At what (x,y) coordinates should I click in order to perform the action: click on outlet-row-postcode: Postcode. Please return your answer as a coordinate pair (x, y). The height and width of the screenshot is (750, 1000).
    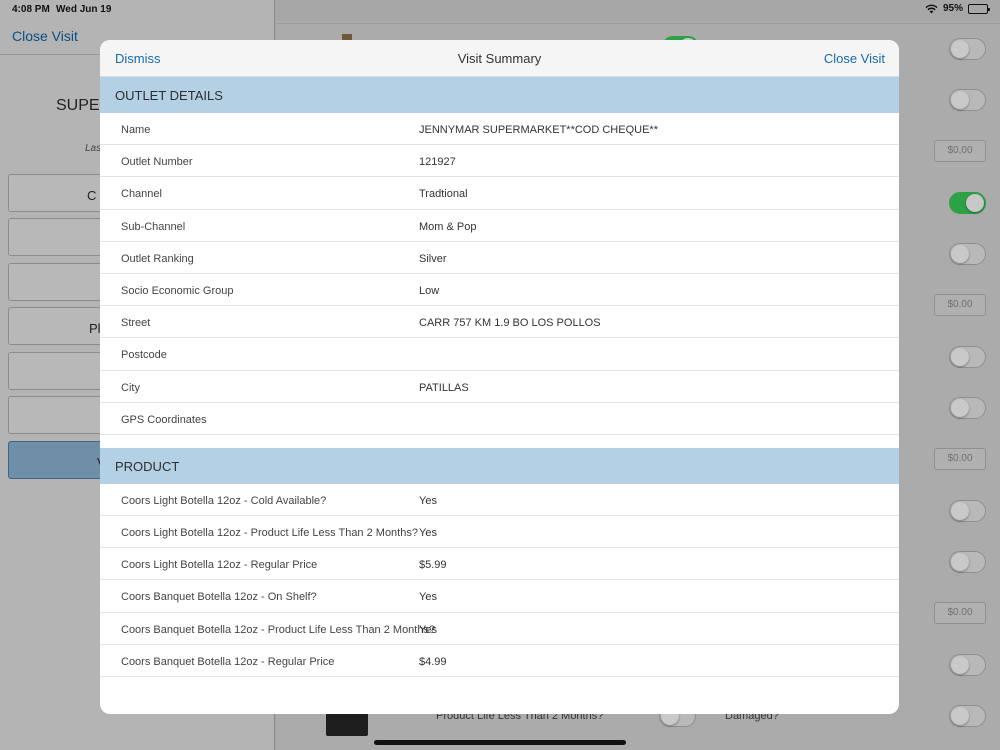
    Looking at the image, I should click on (499, 354).